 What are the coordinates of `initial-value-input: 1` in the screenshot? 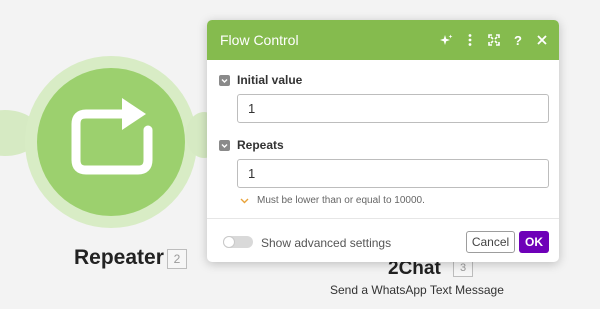 It's located at (393, 108).